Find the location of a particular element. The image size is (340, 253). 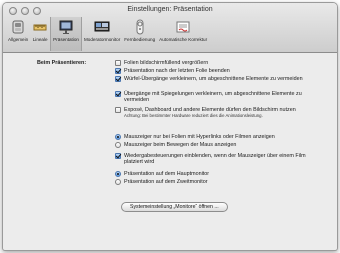

tab-label: Automatische Korrektur is located at coordinates (183, 39).